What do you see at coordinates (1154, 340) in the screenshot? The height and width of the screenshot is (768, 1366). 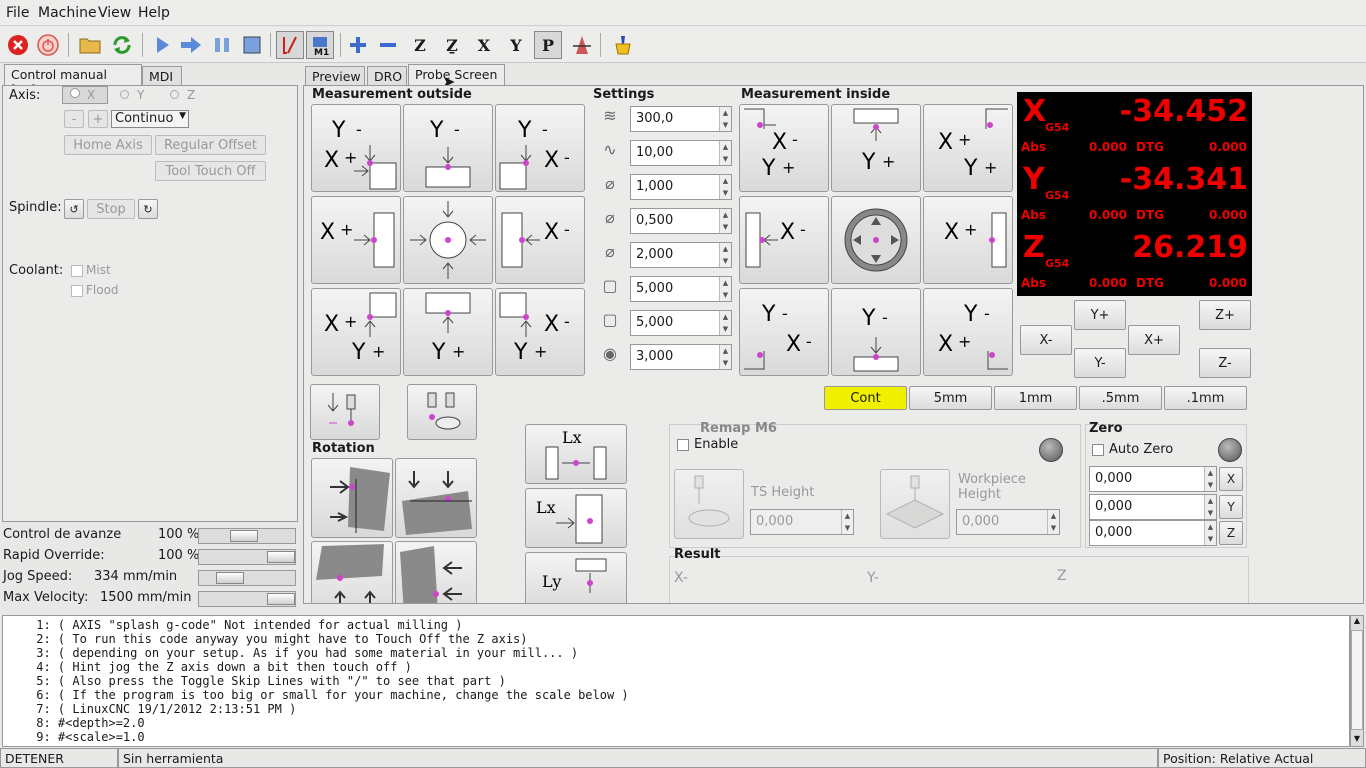 I see `jog-xplus-button: X+` at bounding box center [1154, 340].